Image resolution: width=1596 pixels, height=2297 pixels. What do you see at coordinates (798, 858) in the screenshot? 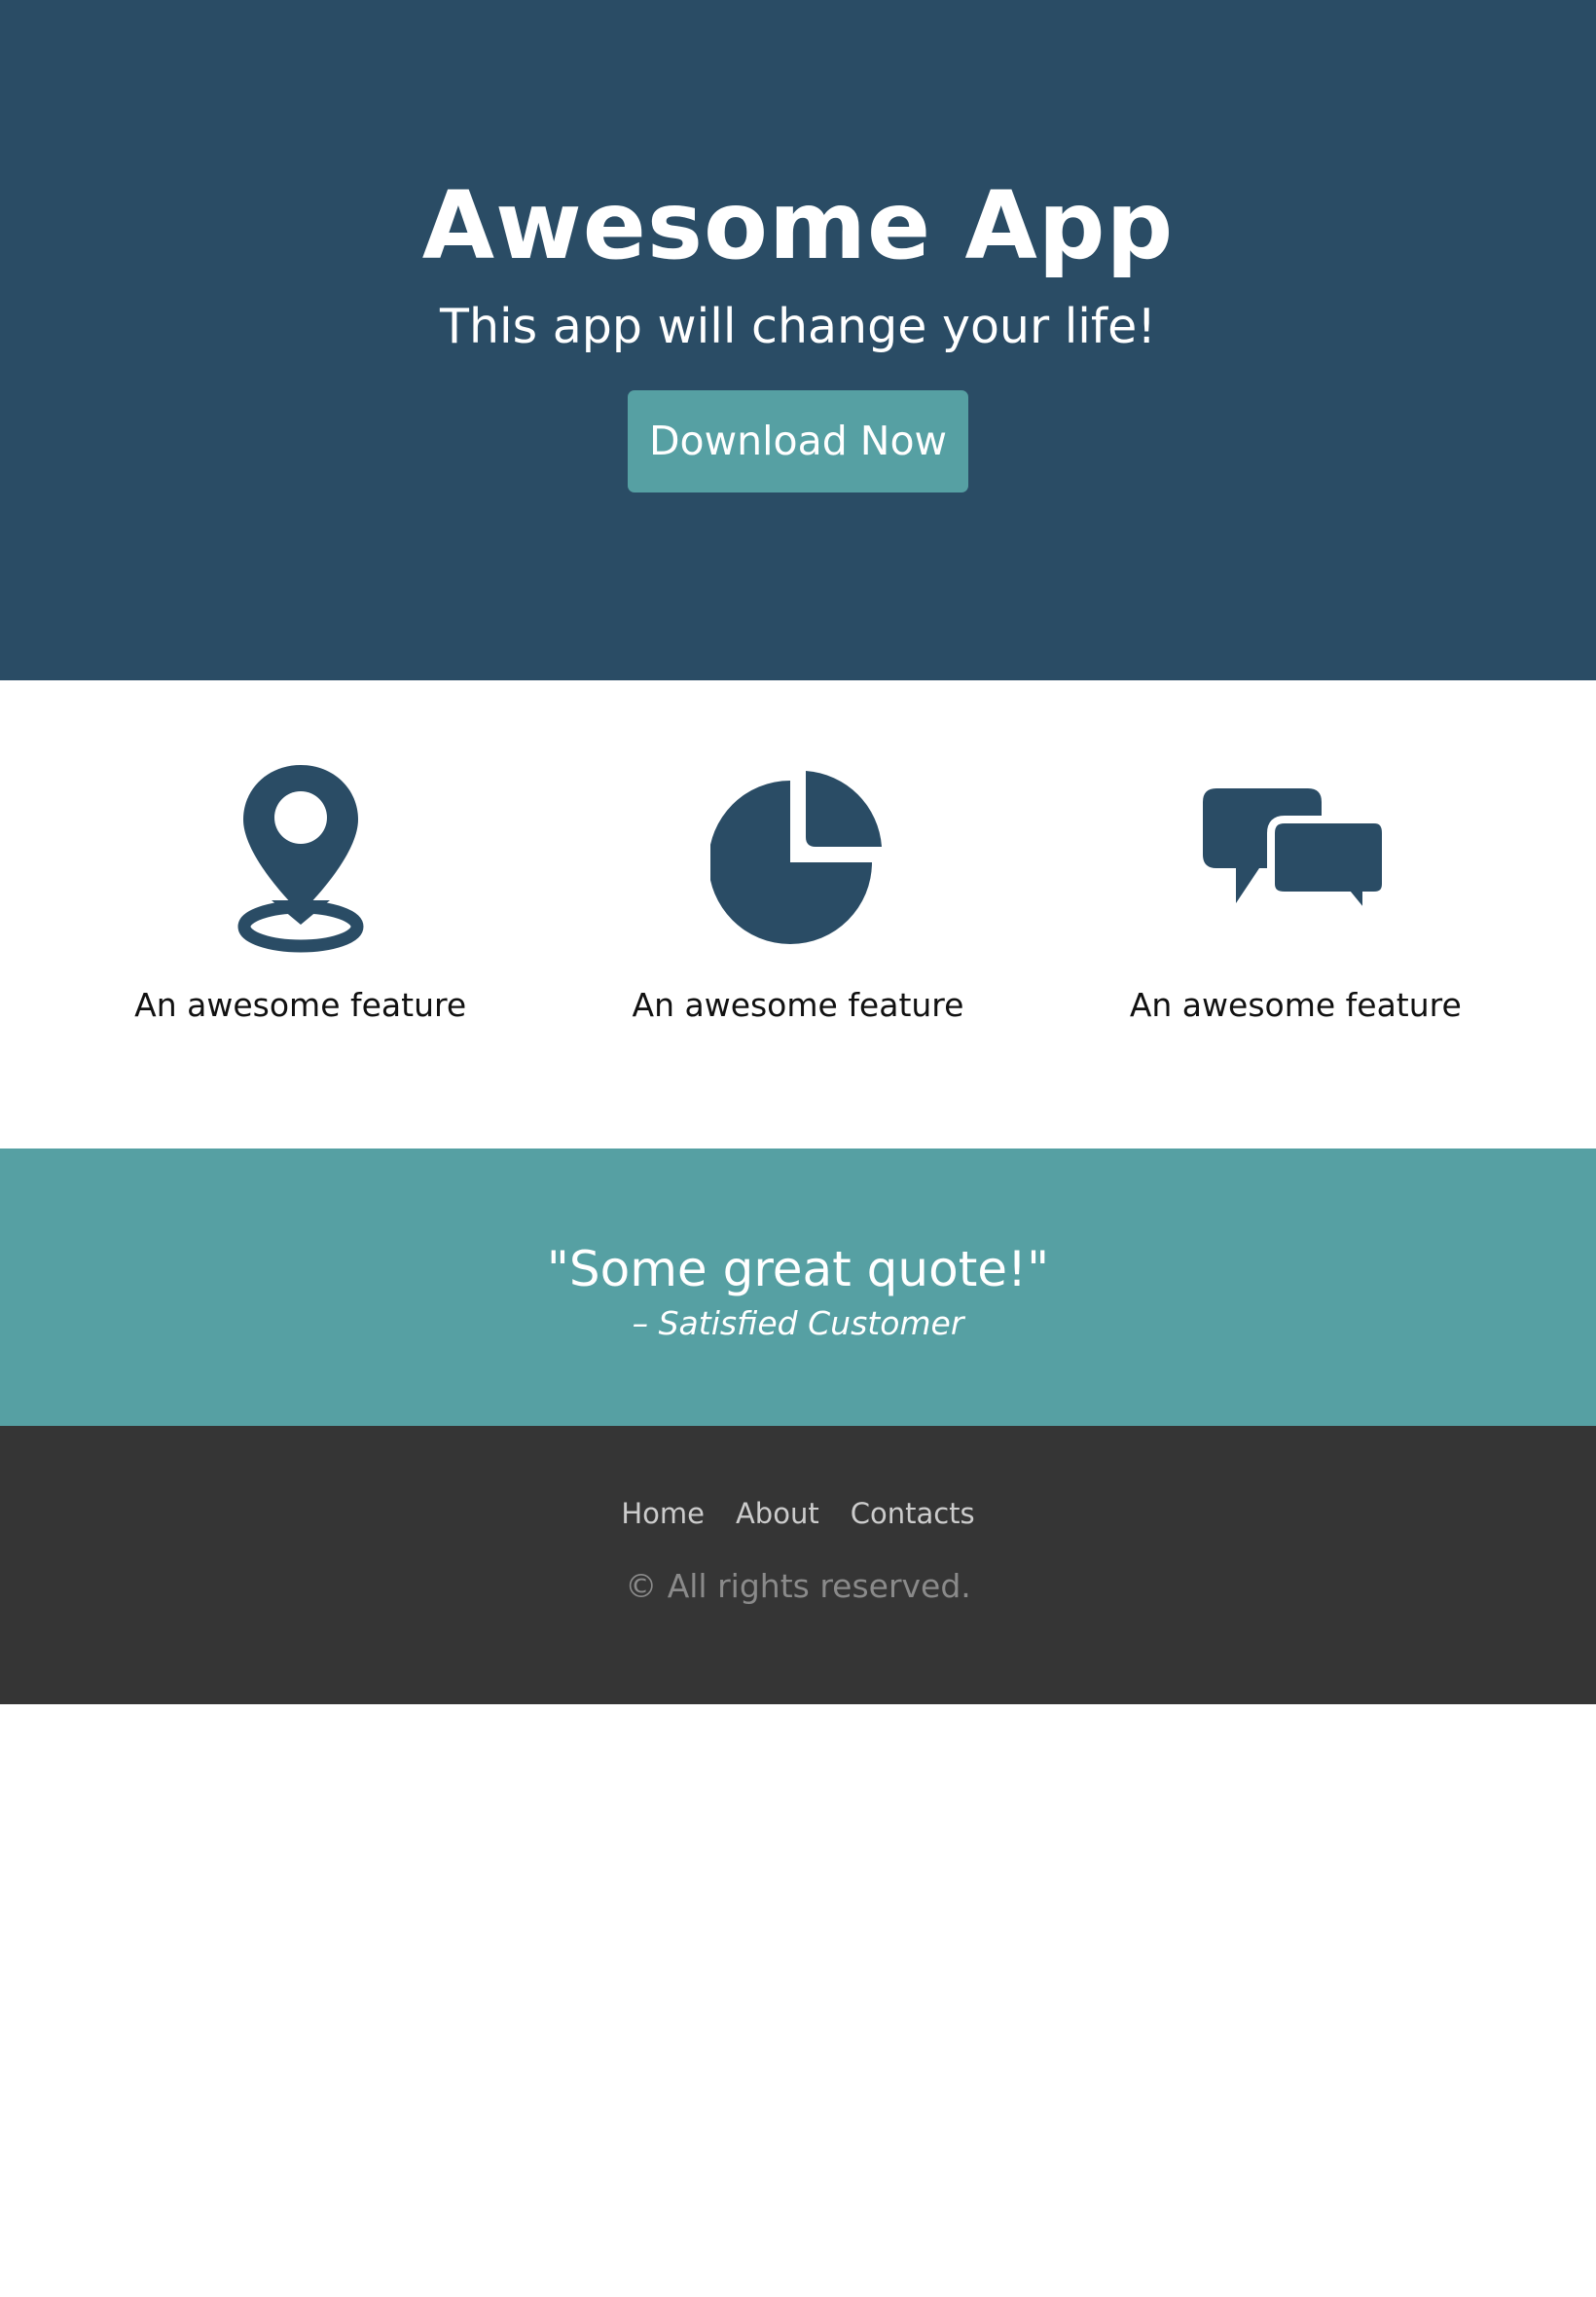
I see `pie-chart-icon` at bounding box center [798, 858].